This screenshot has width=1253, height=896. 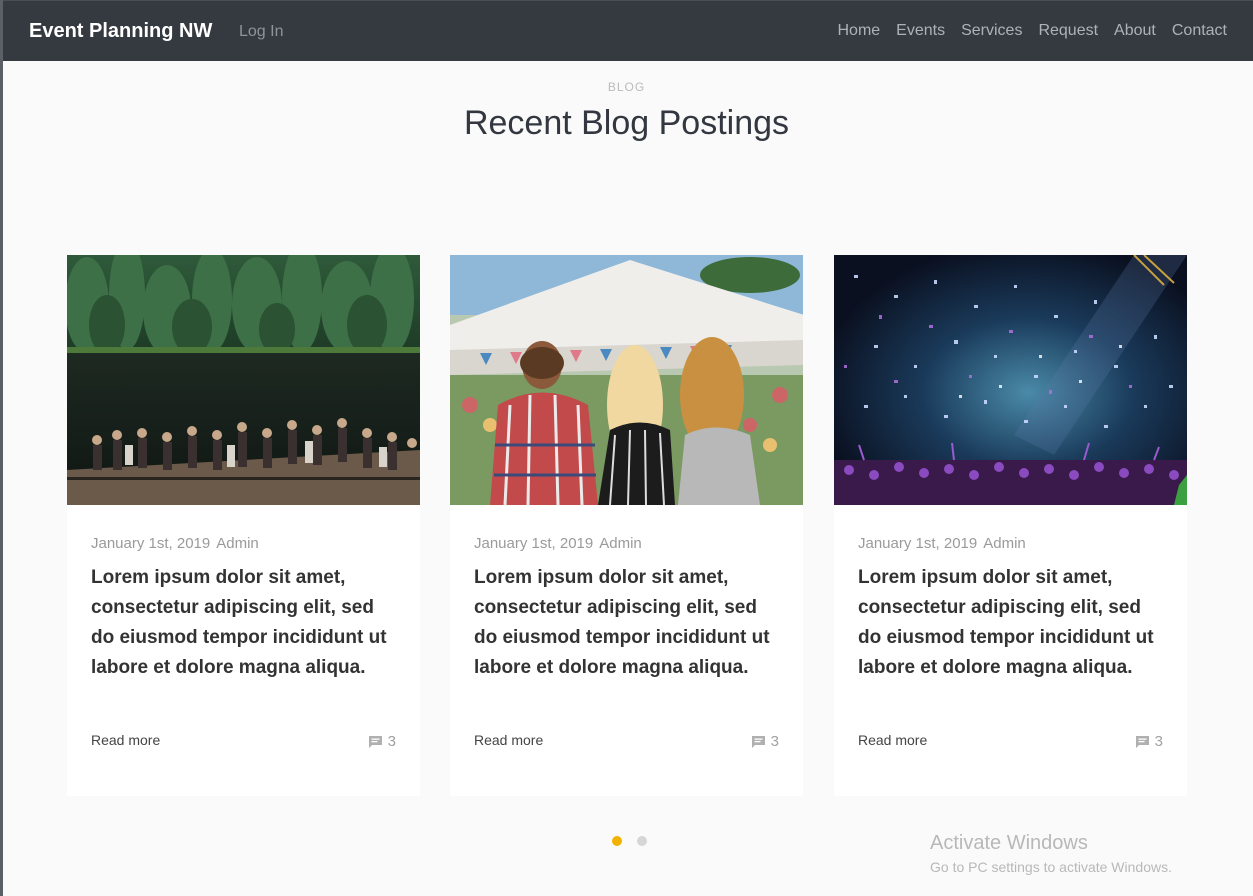 I want to click on watermark-subtitle: Go to PC settings to activate Windows., so click(x=1051, y=867).